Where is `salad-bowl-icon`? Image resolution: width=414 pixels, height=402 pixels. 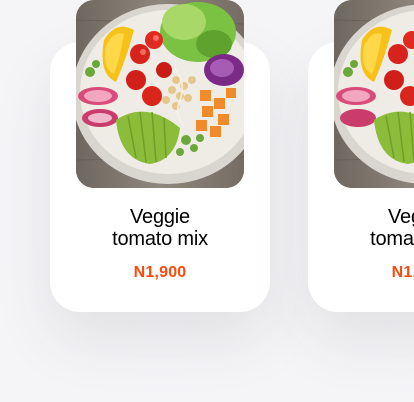 salad-bowl-icon is located at coordinates (374, 94).